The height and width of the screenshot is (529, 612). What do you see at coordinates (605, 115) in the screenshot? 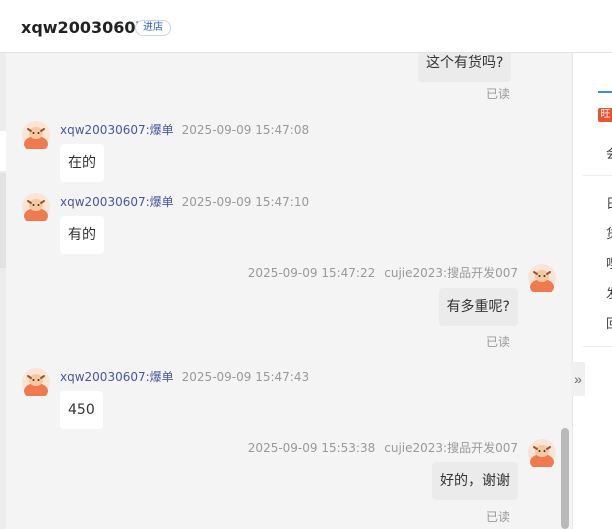
I see `wangwang-badge: 旺` at bounding box center [605, 115].